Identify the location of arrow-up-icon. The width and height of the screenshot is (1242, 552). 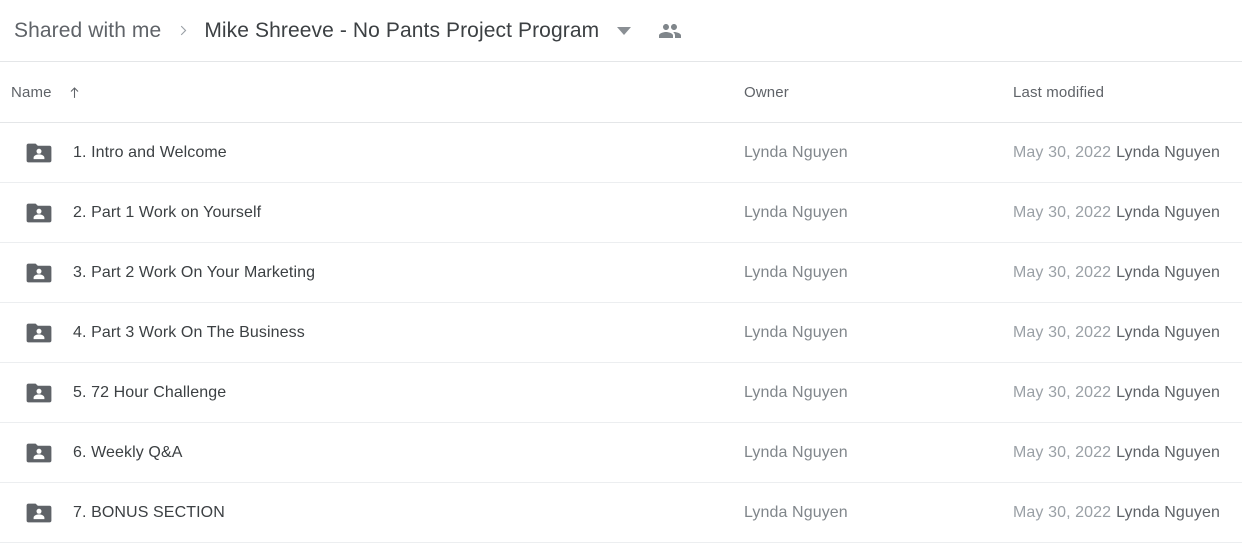
(75, 92).